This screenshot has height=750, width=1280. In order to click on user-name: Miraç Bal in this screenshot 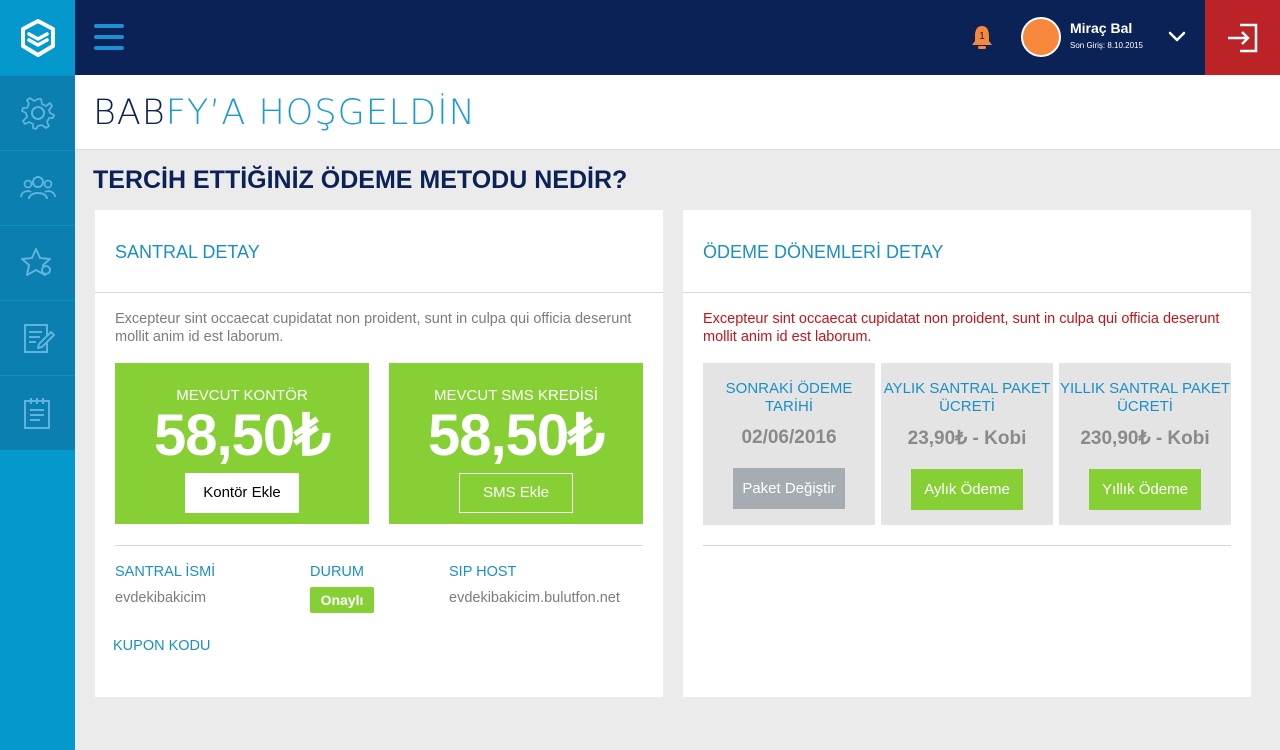, I will do `click(1101, 28)`.